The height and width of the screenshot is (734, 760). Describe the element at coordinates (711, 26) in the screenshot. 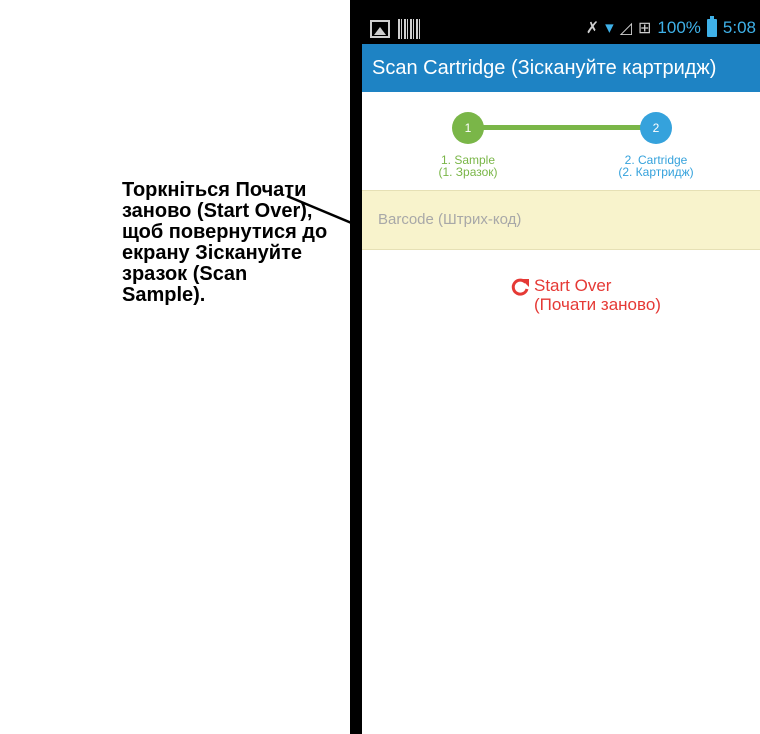

I see `battery-icon` at that location.